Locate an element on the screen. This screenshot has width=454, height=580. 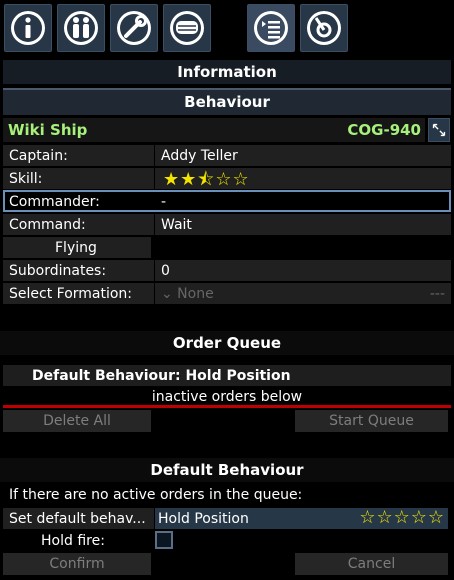
skill-label: Skill: is located at coordinates (26, 179).